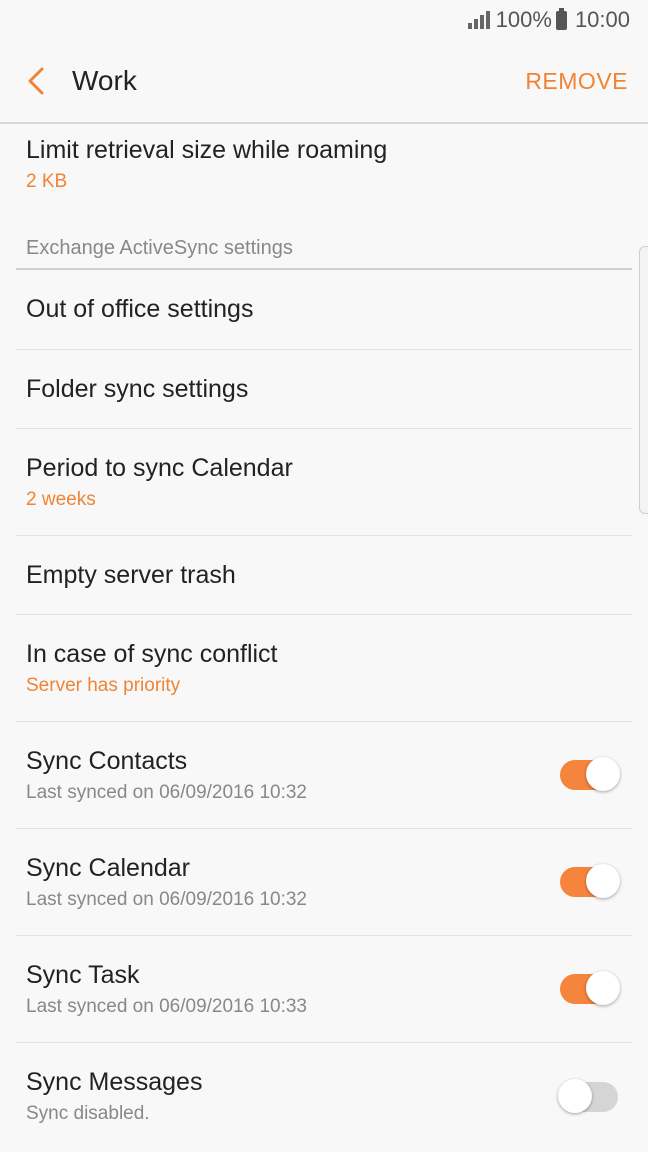 Image resolution: width=648 pixels, height=1152 pixels. What do you see at coordinates (576, 81) in the screenshot?
I see `remove-button: REMOVE` at bounding box center [576, 81].